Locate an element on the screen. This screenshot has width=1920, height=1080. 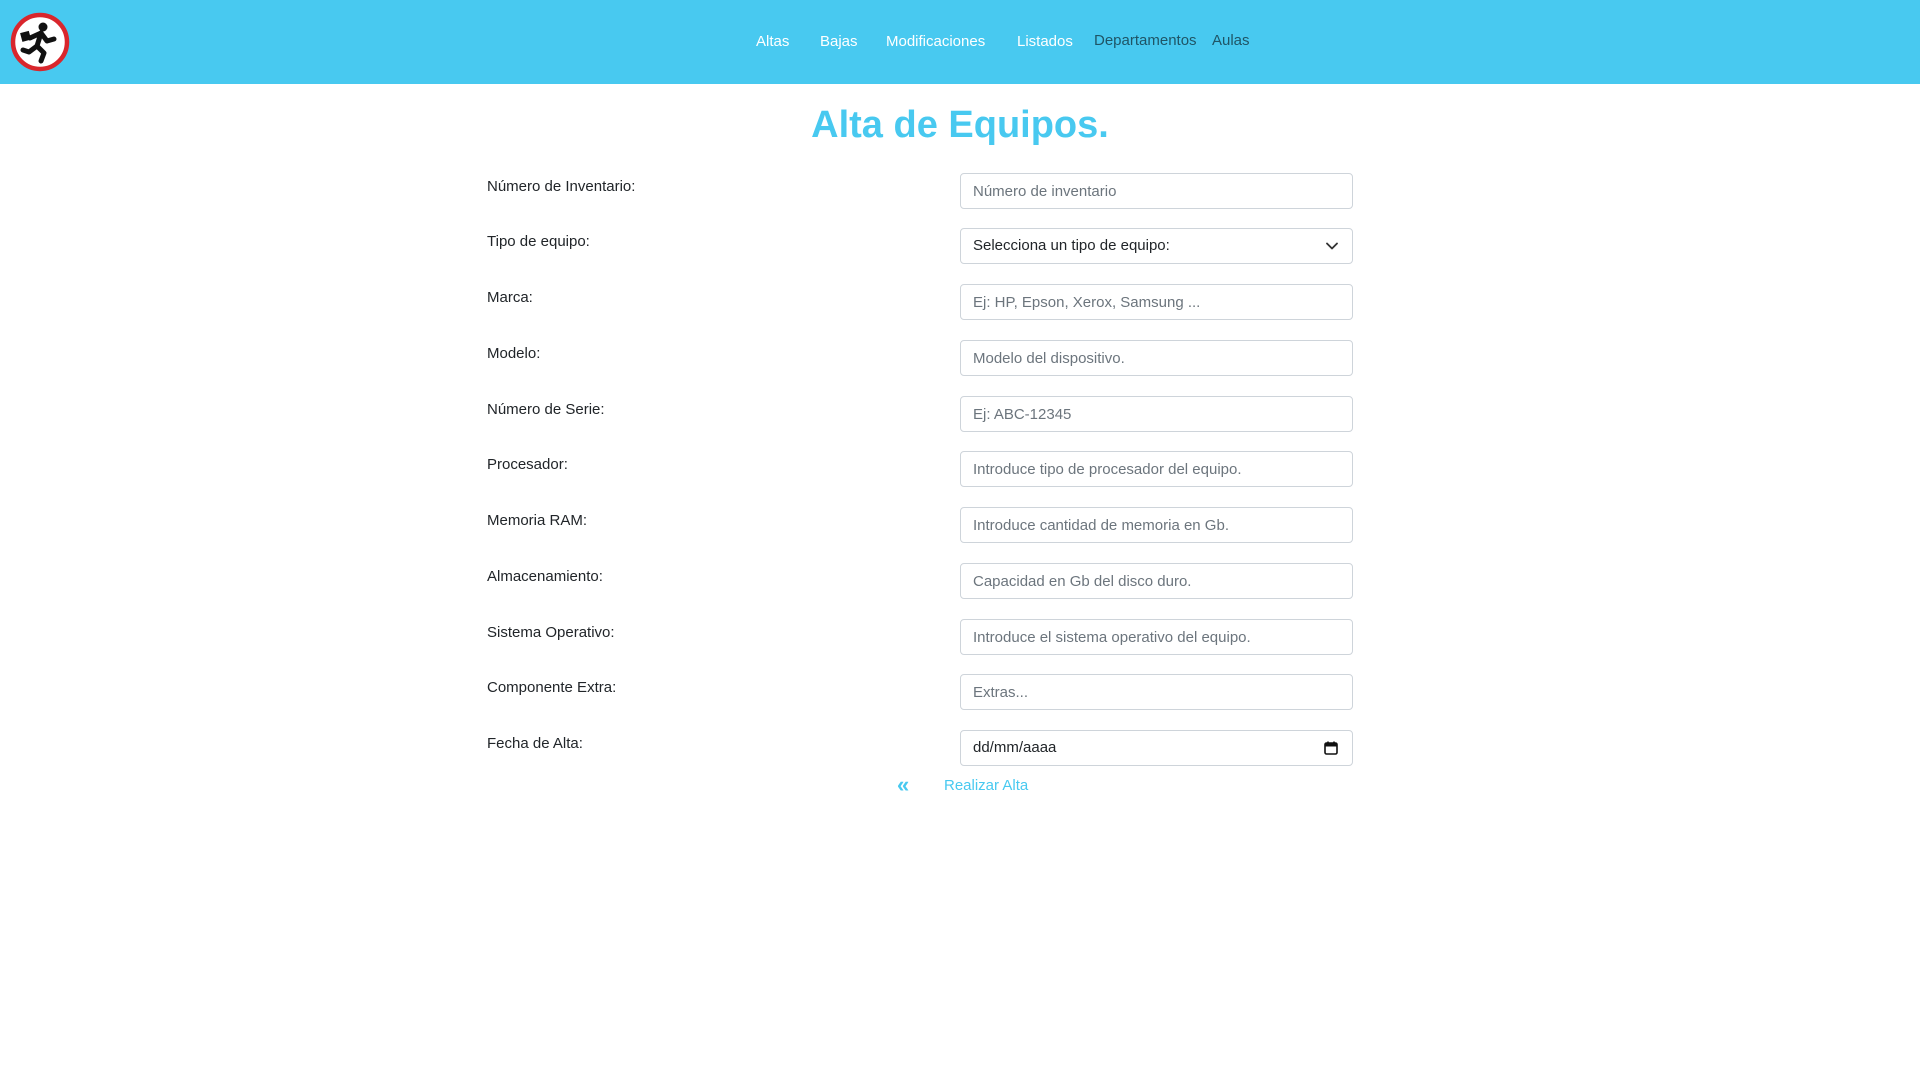
processor-row: Procesador: is located at coordinates (920, 469).